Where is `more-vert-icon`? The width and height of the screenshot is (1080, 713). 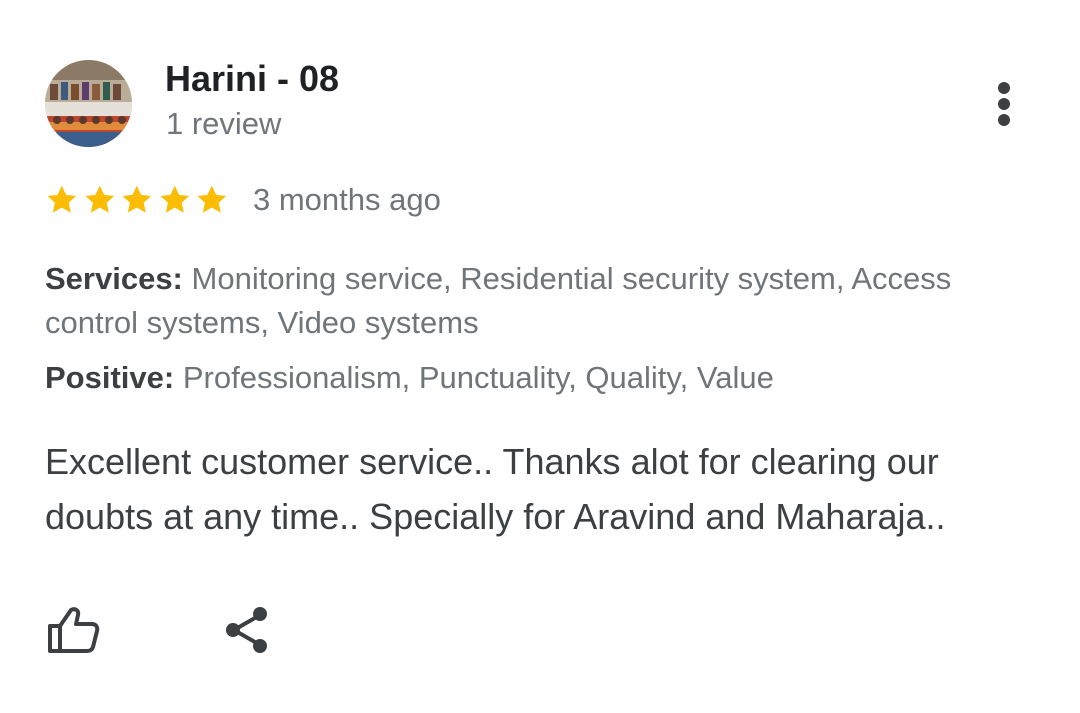 more-vert-icon is located at coordinates (1004, 104).